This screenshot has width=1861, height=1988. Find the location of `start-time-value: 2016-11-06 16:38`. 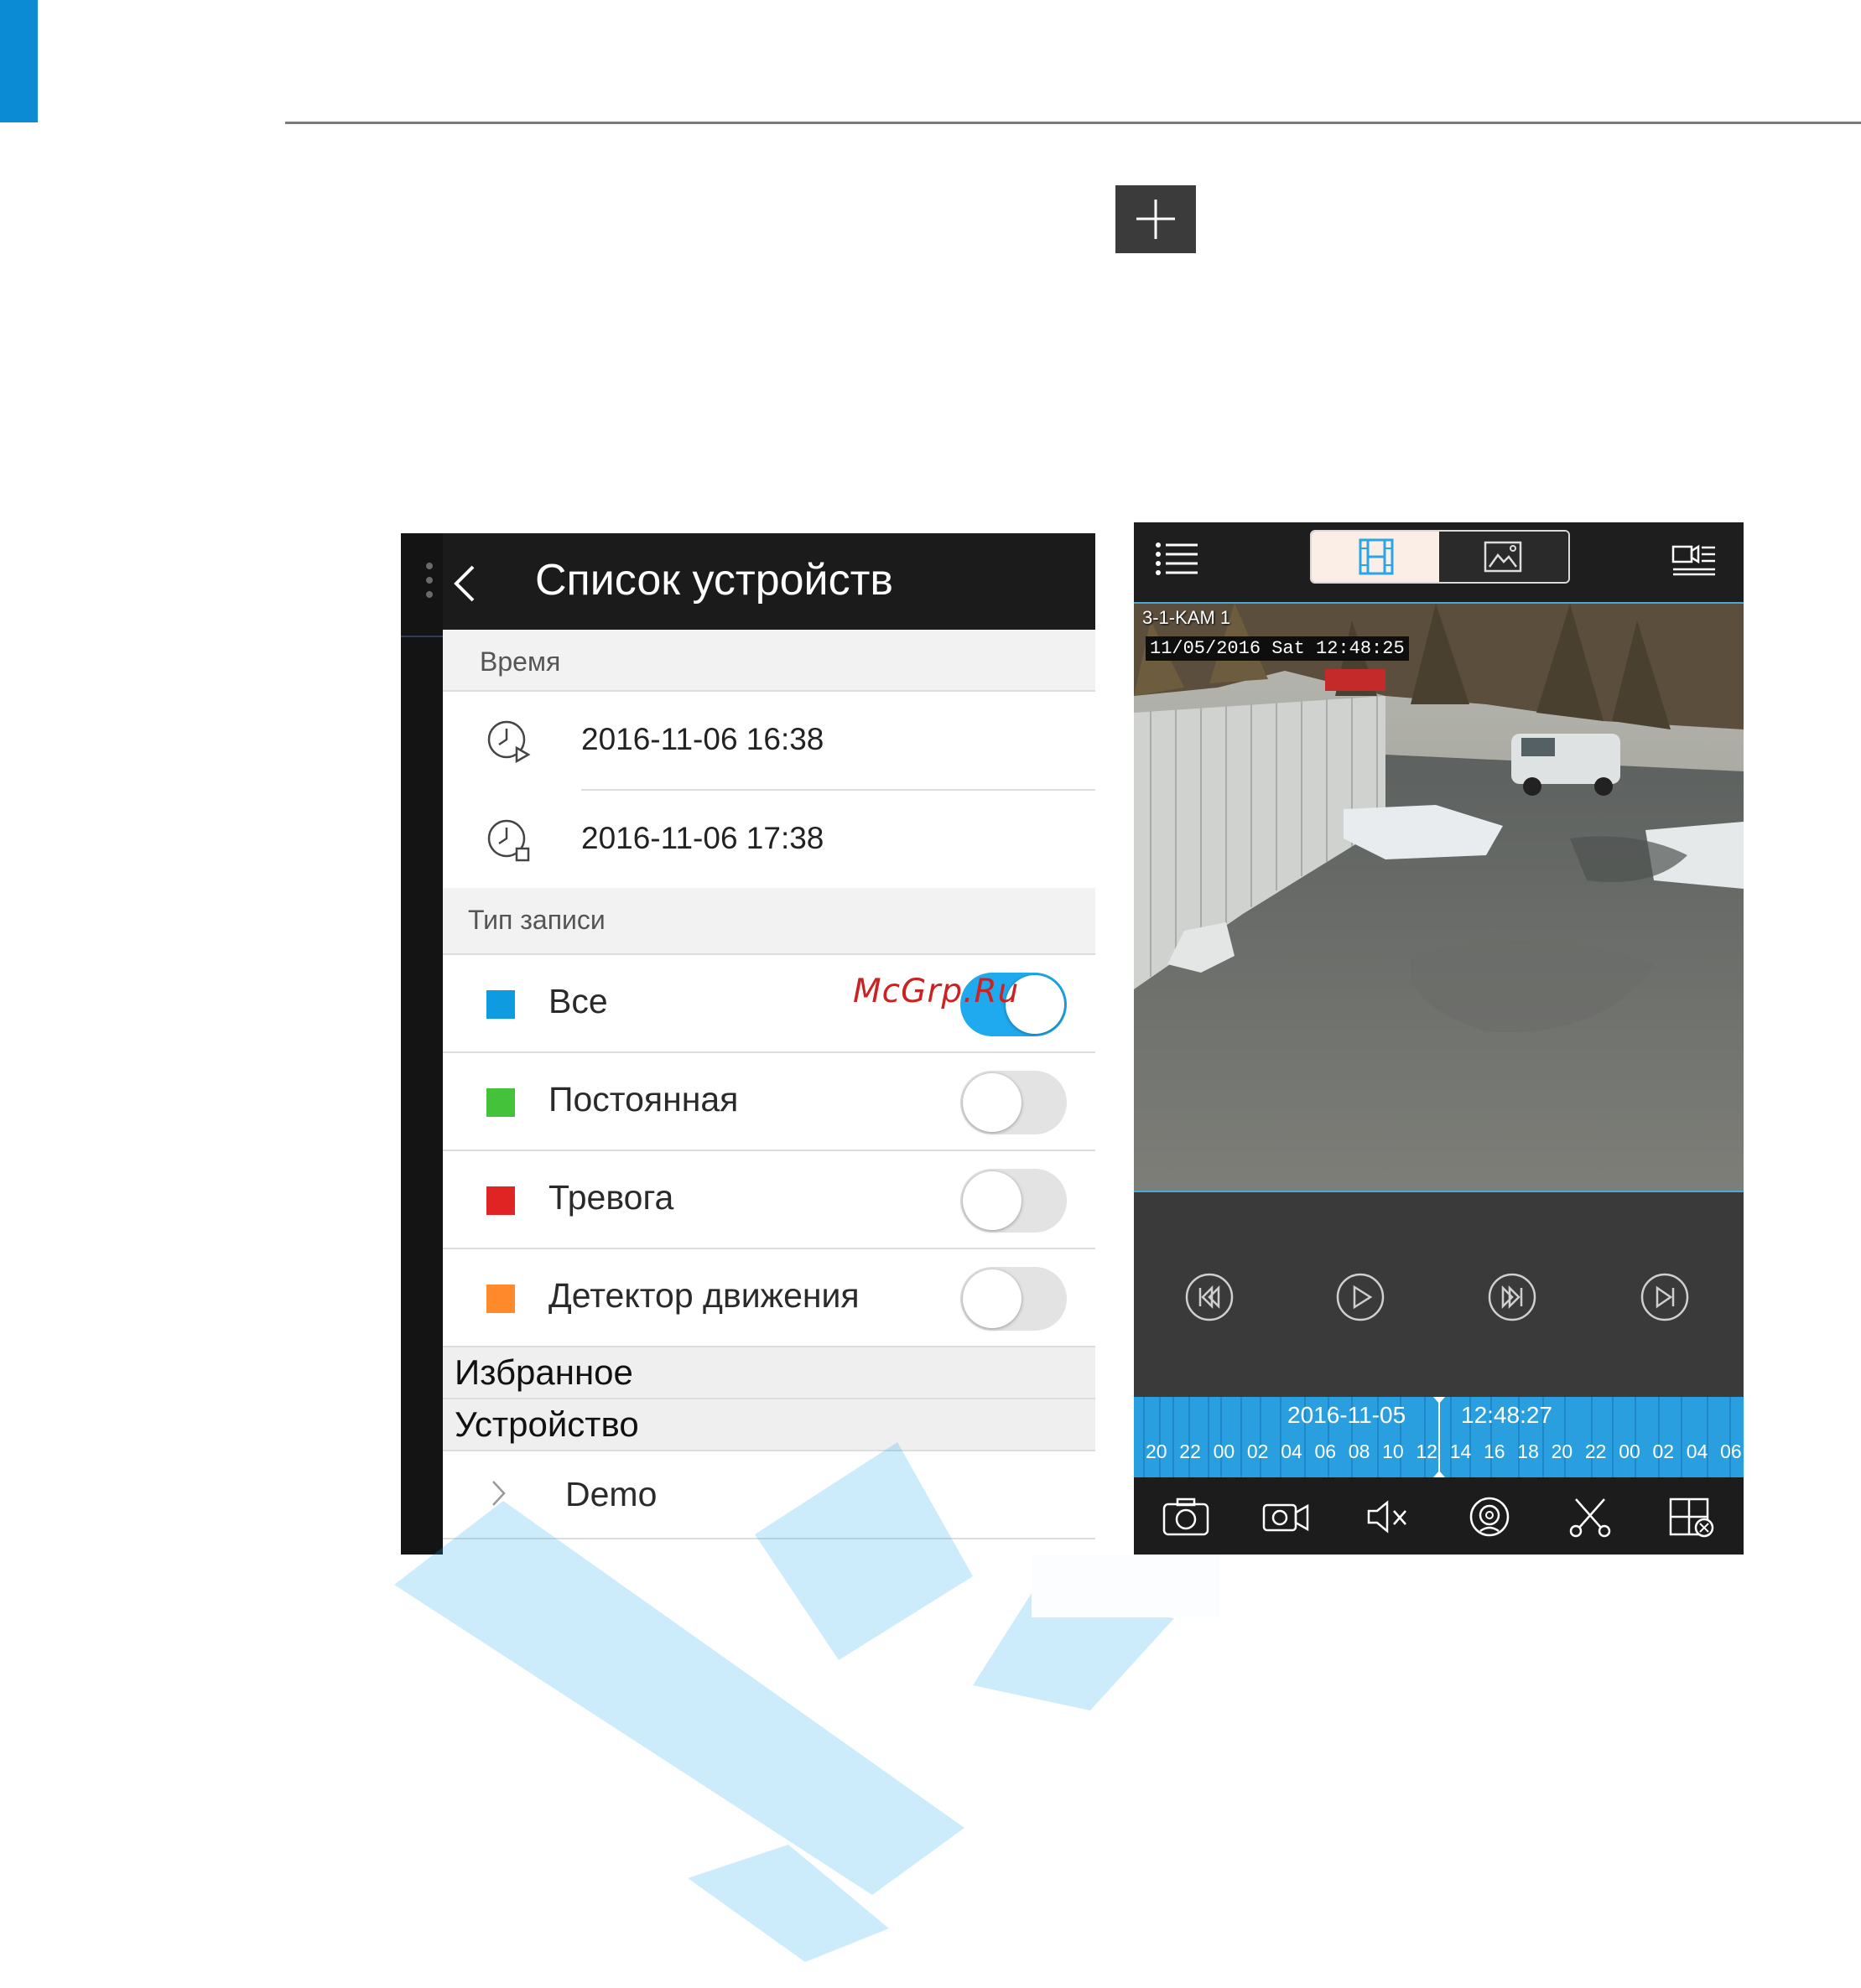

start-time-value: 2016-11-06 16:38 is located at coordinates (702, 739).